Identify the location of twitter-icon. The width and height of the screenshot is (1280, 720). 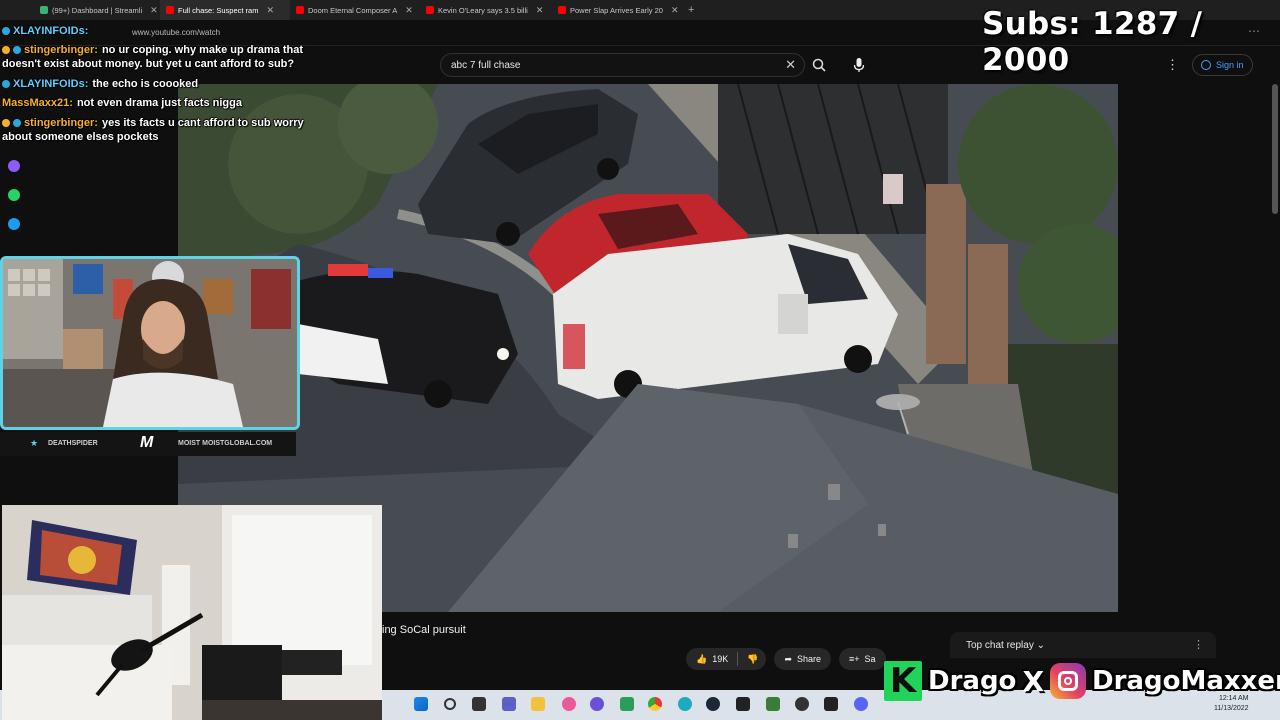
(14, 224).